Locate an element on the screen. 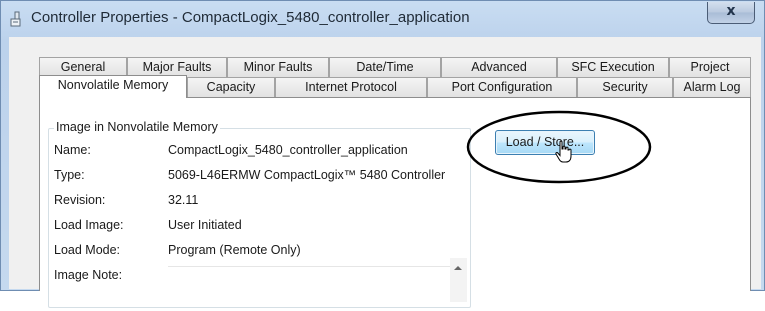 The height and width of the screenshot is (311, 765). image-note-label: Image Note: is located at coordinates (88, 275).